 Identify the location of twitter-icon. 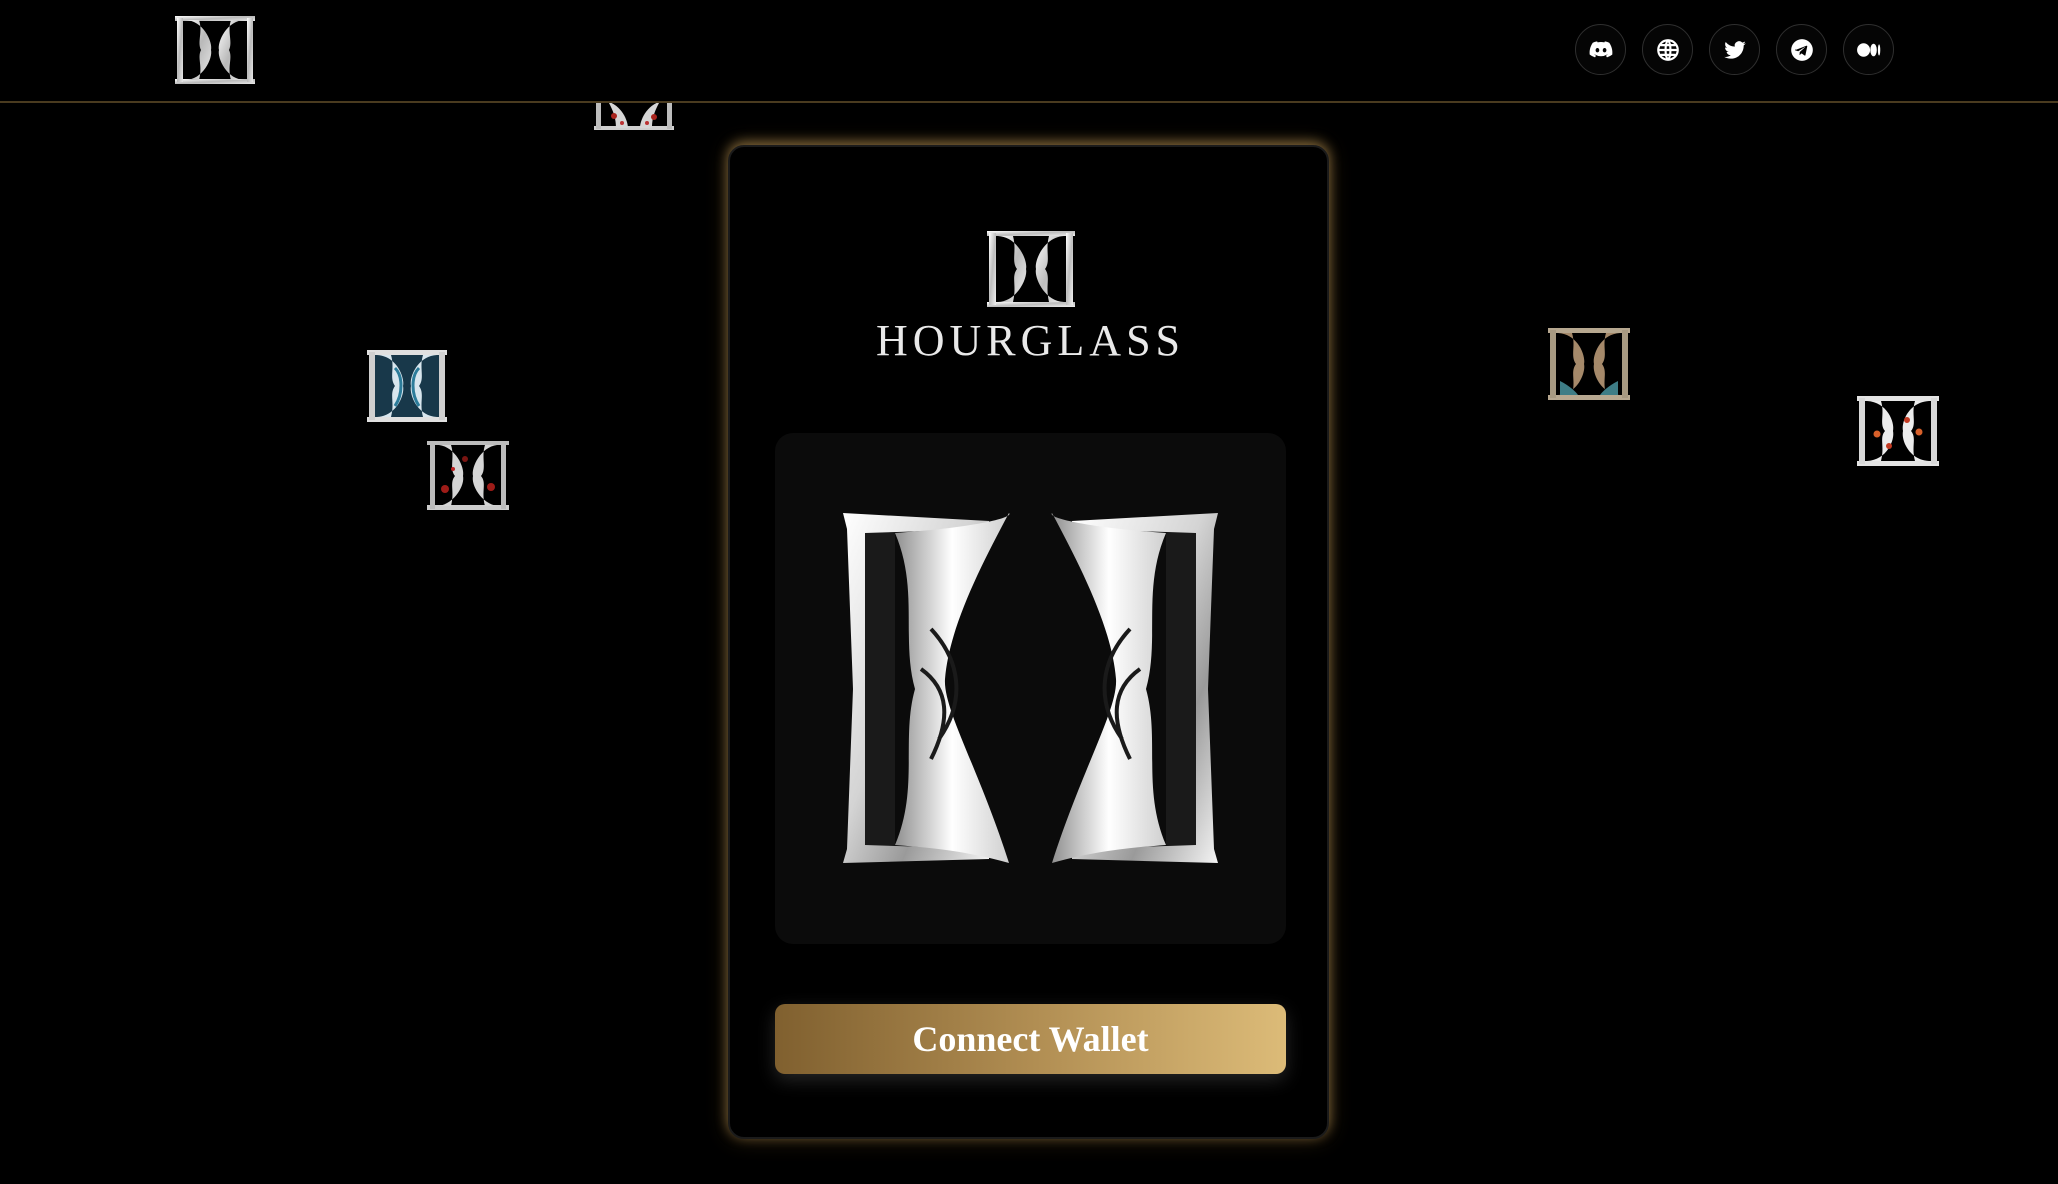
(1734, 49).